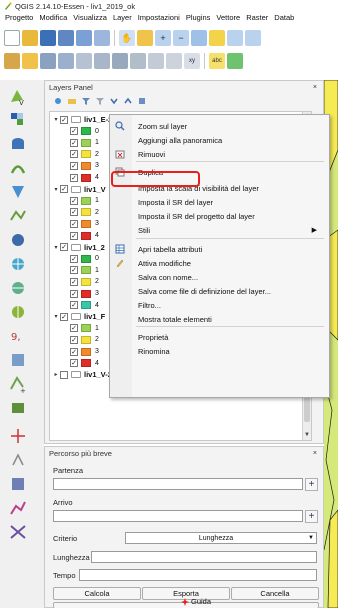 The width and height of the screenshot is (338, 608). I want to click on add-delimited-text-layer-icon: 9,, so click(18, 336).